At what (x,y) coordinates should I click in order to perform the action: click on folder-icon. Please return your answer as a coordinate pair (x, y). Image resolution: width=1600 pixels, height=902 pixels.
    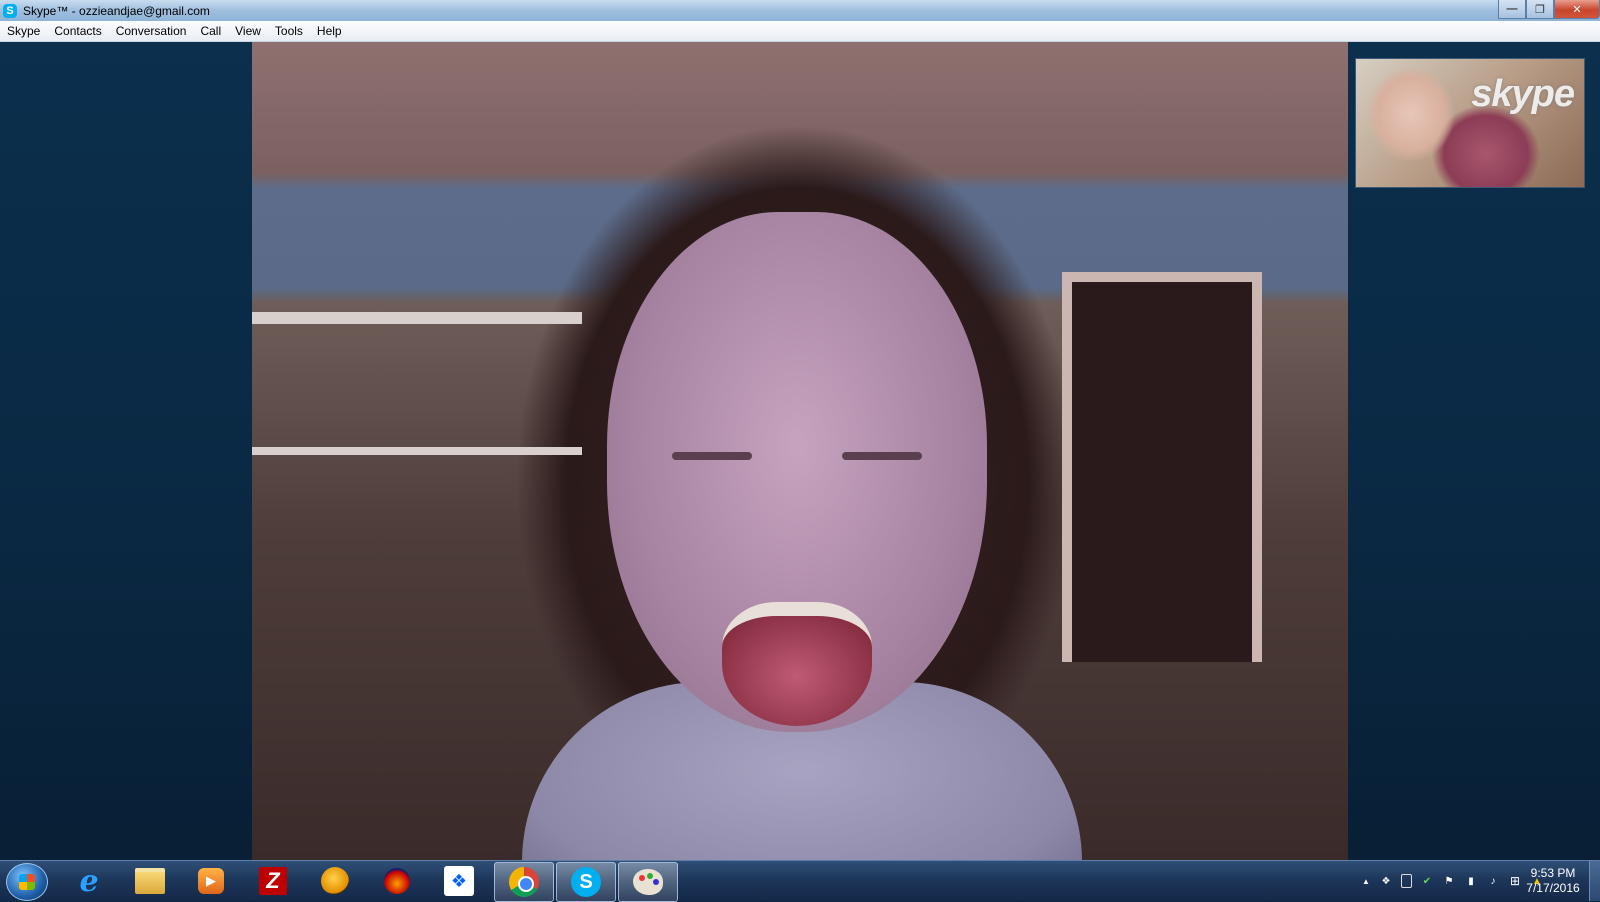
    Looking at the image, I should click on (150, 881).